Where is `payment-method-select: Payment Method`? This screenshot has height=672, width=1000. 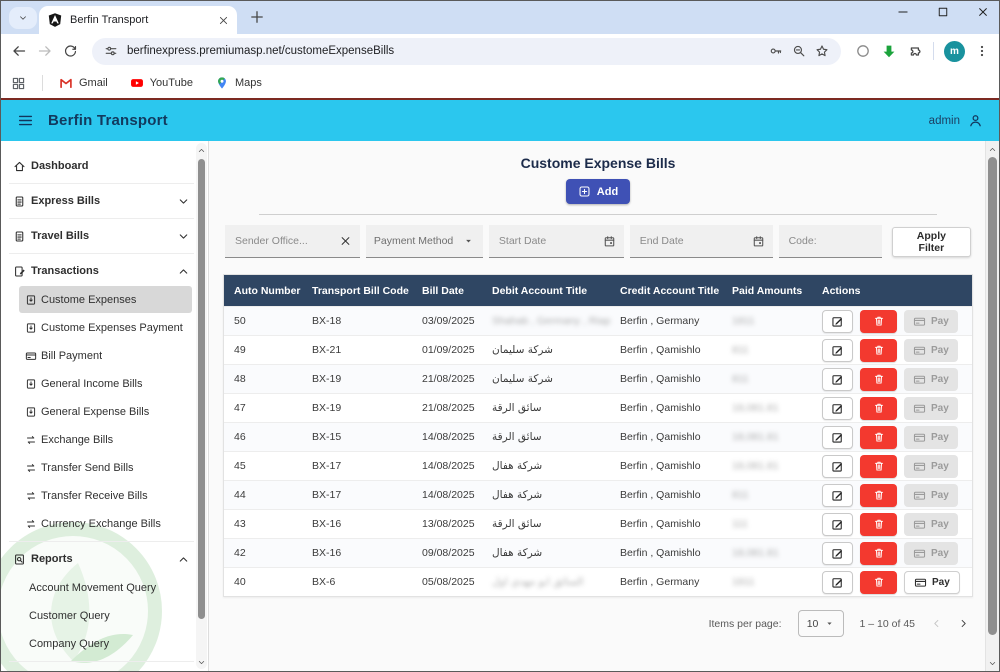 payment-method-select: Payment Method is located at coordinates (424, 241).